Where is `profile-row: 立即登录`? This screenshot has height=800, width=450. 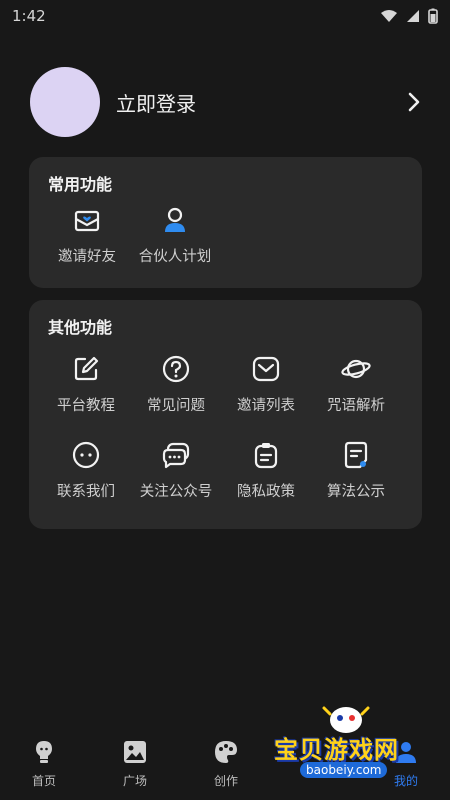
profile-row: 立即登录 is located at coordinates (229, 102).